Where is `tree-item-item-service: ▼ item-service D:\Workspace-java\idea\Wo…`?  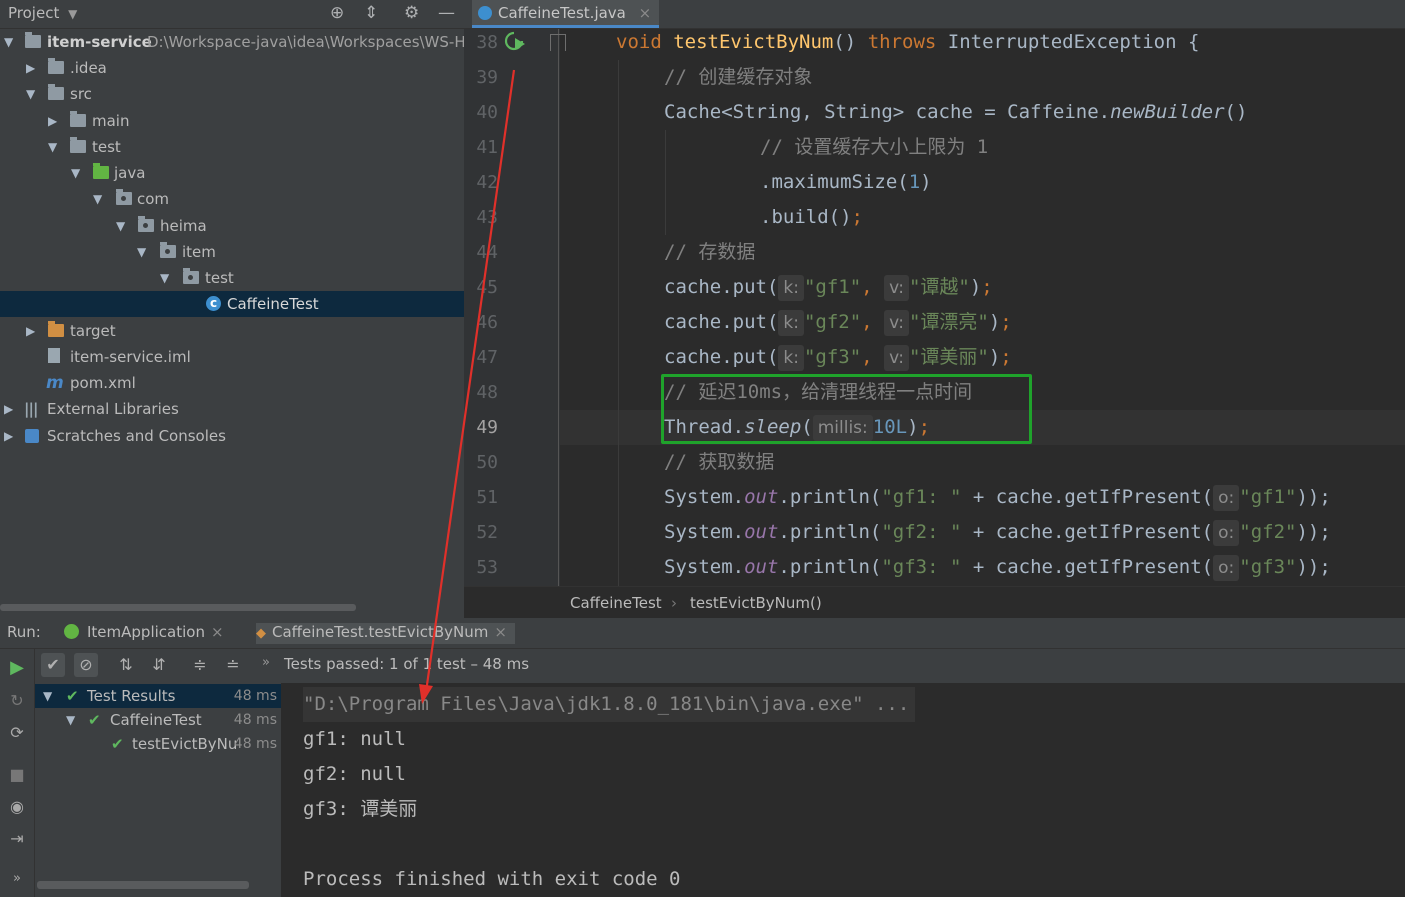
tree-item-item-service: ▼ item-service D:\Workspace-java\idea\Wo… is located at coordinates (232, 42).